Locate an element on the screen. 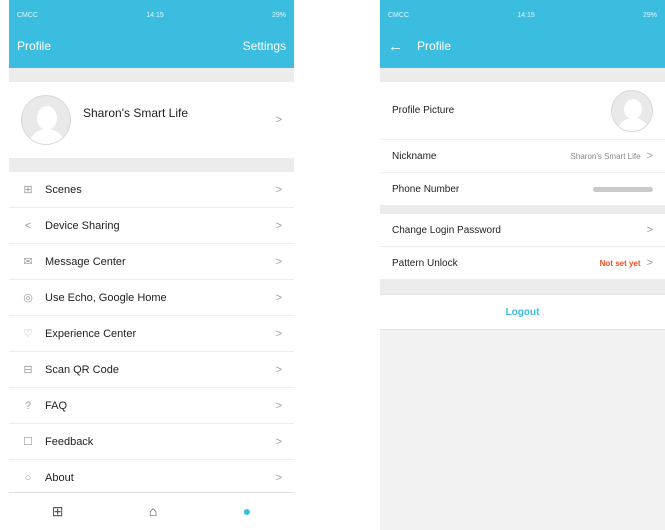  change-password-label: Change Login Password is located at coordinates (446, 230).